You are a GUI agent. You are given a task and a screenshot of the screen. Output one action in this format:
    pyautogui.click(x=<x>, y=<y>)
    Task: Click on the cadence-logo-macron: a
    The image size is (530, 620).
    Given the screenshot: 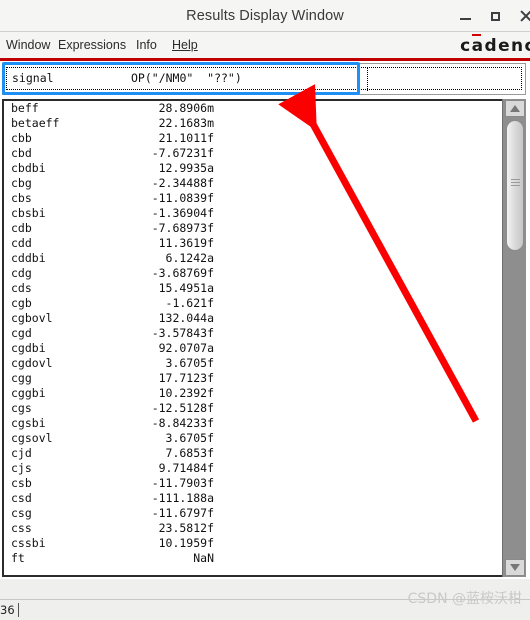 What is the action you would take?
    pyautogui.click(x=478, y=46)
    